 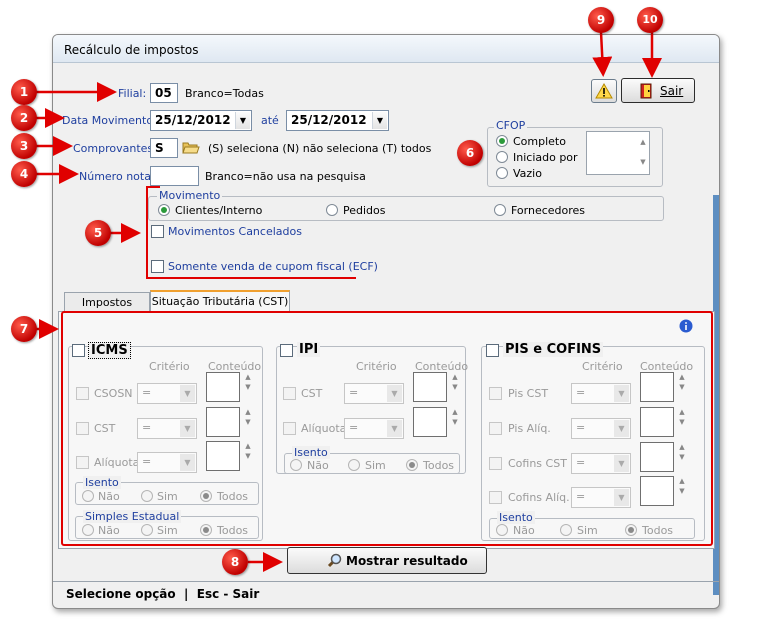 What do you see at coordinates (470, 153) in the screenshot?
I see `badge-6: 6` at bounding box center [470, 153].